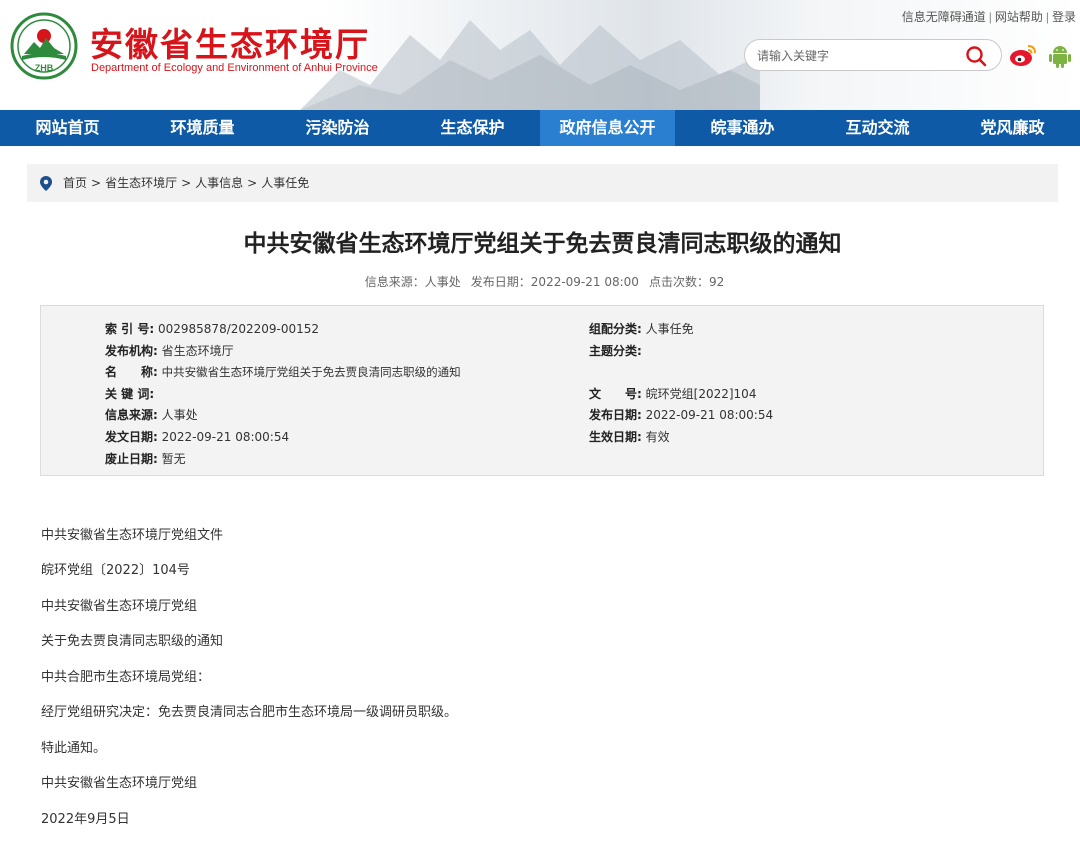  Describe the element at coordinates (629, 437) in the screenshot. I see `info-effective: 生效日期: 有效` at that location.